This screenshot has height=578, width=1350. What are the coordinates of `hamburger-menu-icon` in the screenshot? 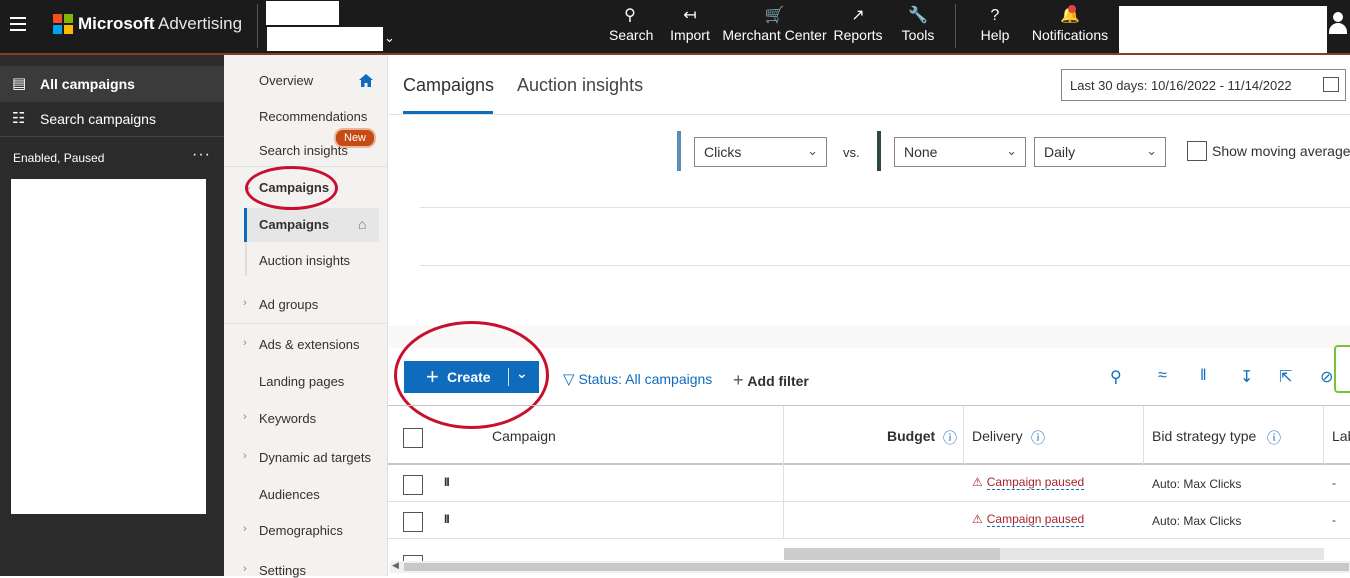 It's located at (18, 24).